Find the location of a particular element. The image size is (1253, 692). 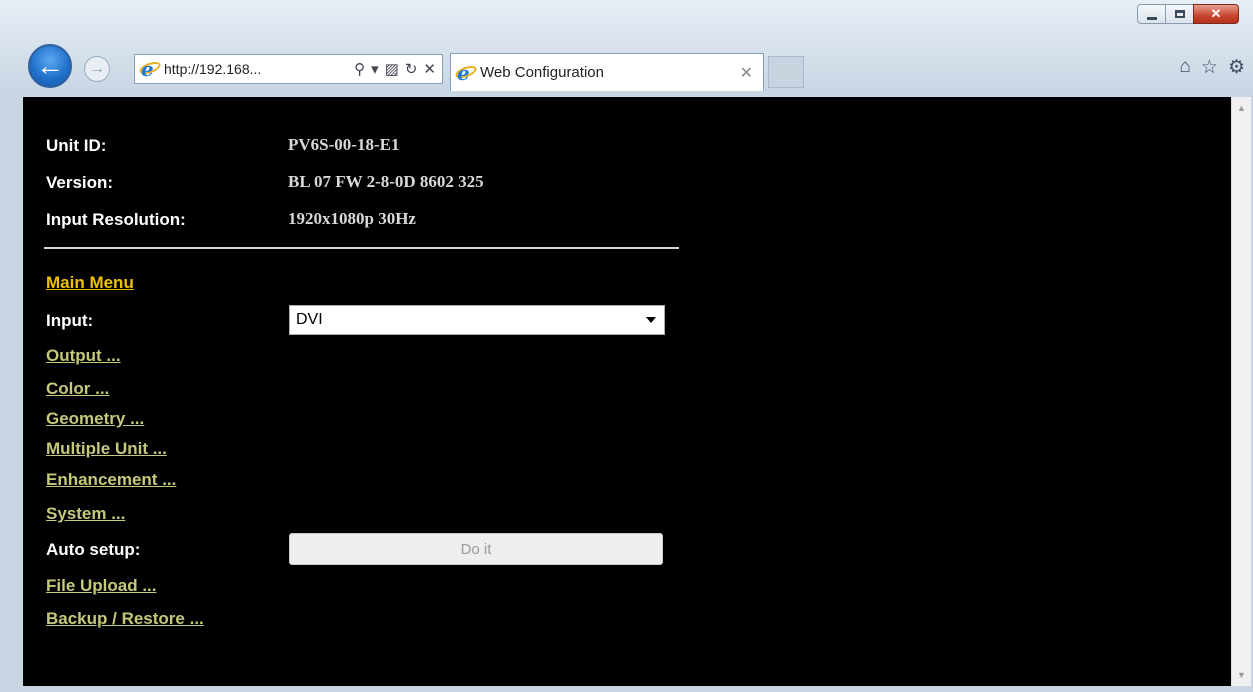

forward-arrow-icon: → is located at coordinates (97, 68).